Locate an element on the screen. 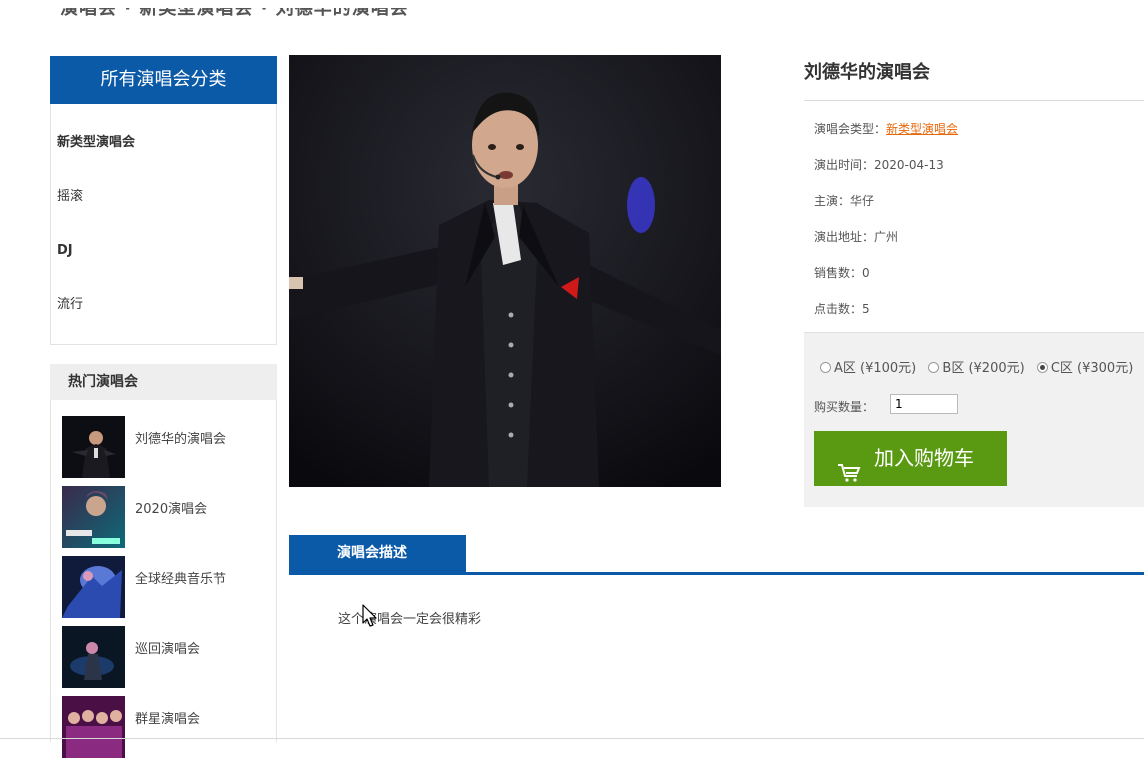  quantity-label: 购买数量： is located at coordinates (844, 407).